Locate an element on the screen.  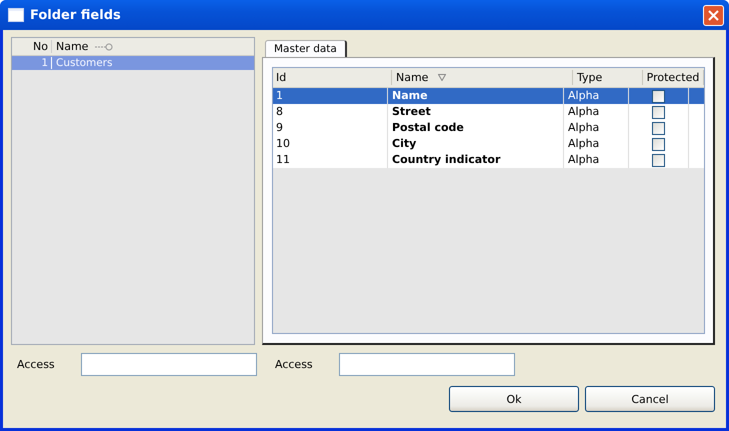
close-button is located at coordinates (713, 15).